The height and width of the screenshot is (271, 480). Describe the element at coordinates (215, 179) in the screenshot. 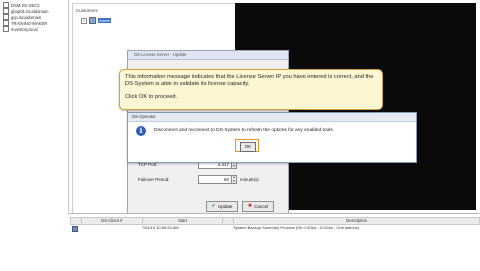

I see `failover-input: 60` at that location.